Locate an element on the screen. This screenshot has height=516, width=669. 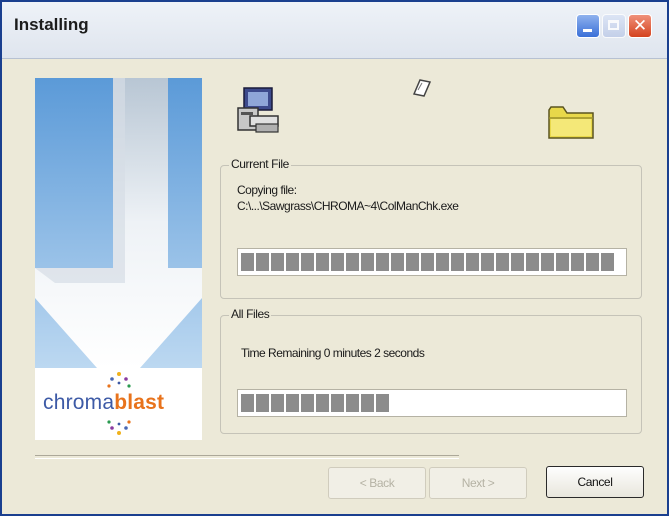
close-icon: ✕ is located at coordinates (640, 26).